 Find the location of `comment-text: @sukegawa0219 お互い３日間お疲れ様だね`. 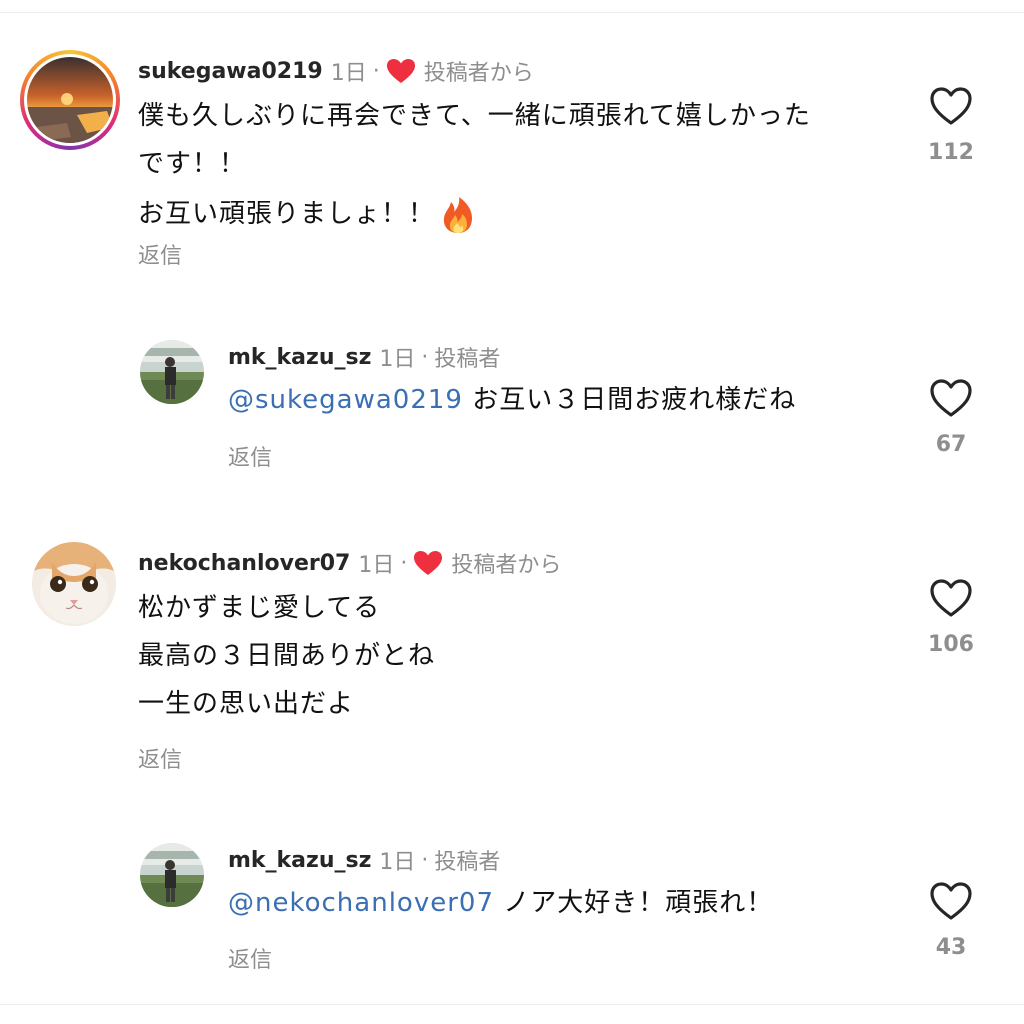

comment-text: @sukegawa0219 お互い３日間お疲れ様だね is located at coordinates (512, 400).